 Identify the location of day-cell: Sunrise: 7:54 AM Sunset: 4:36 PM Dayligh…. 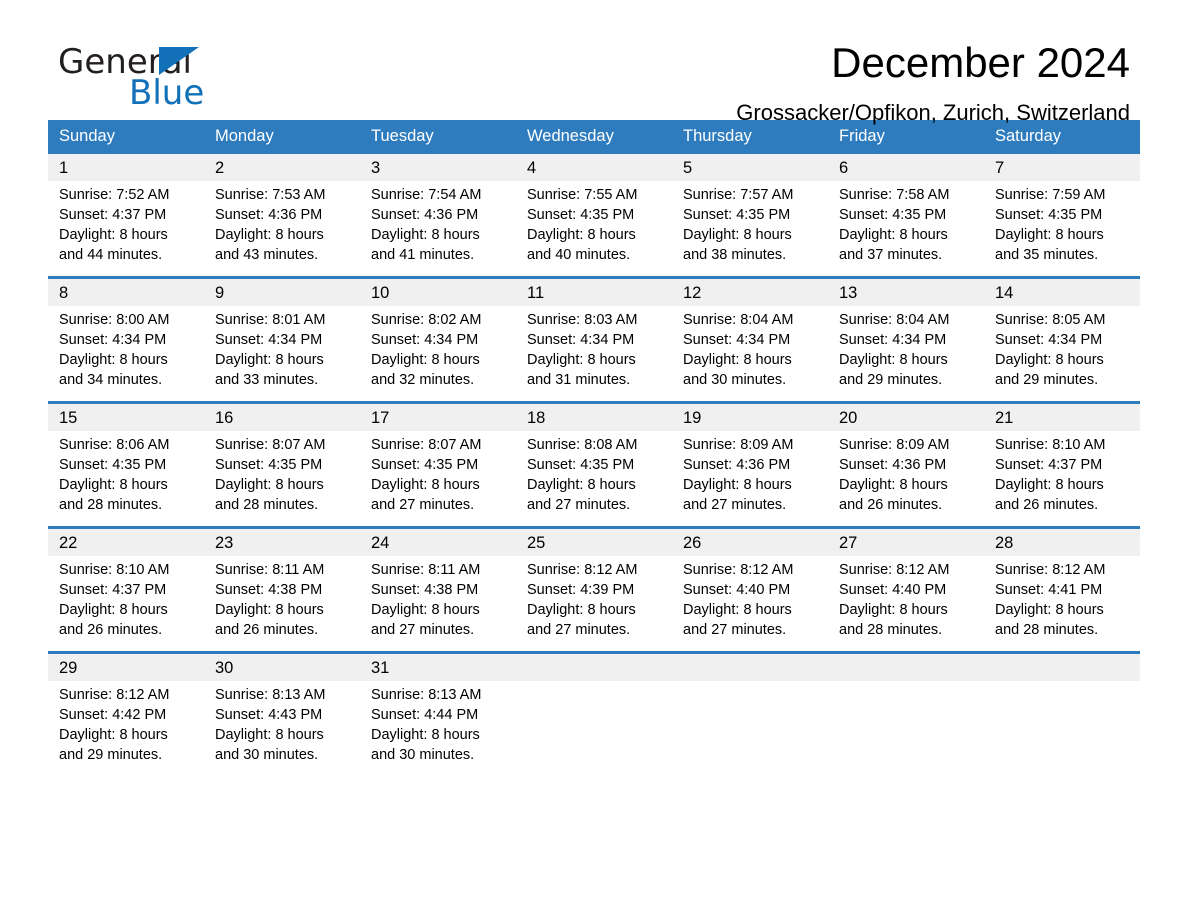
(438, 223).